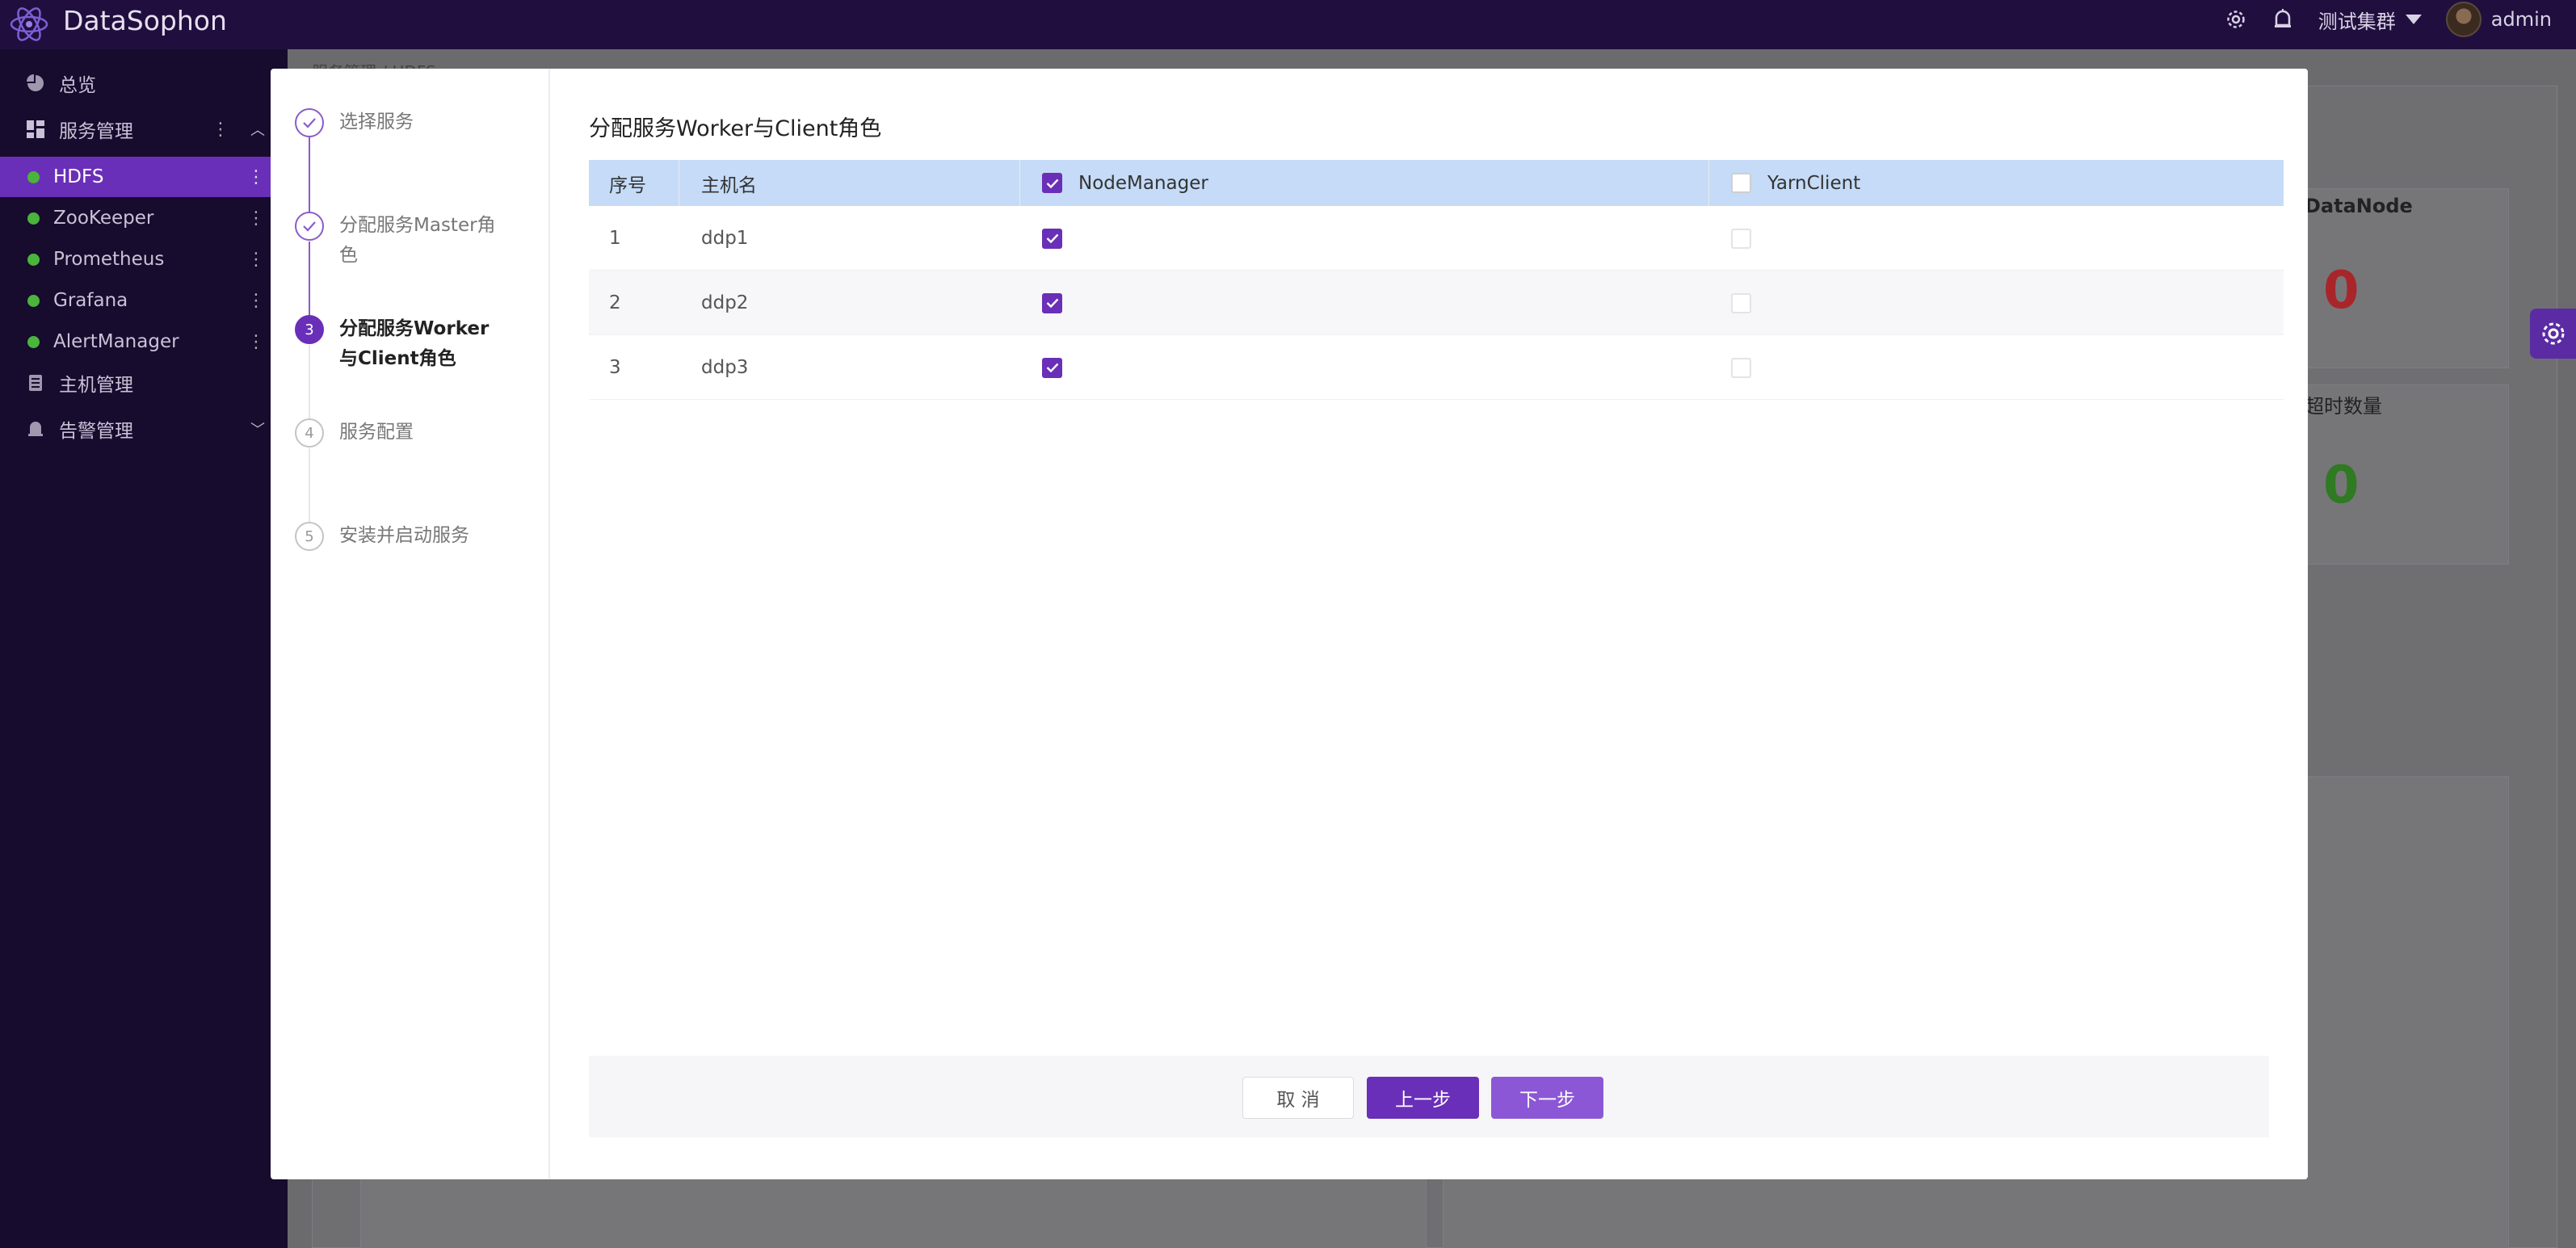 The width and height of the screenshot is (2576, 1248). What do you see at coordinates (77, 85) in the screenshot?
I see `sidebar-item-label: 总览` at bounding box center [77, 85].